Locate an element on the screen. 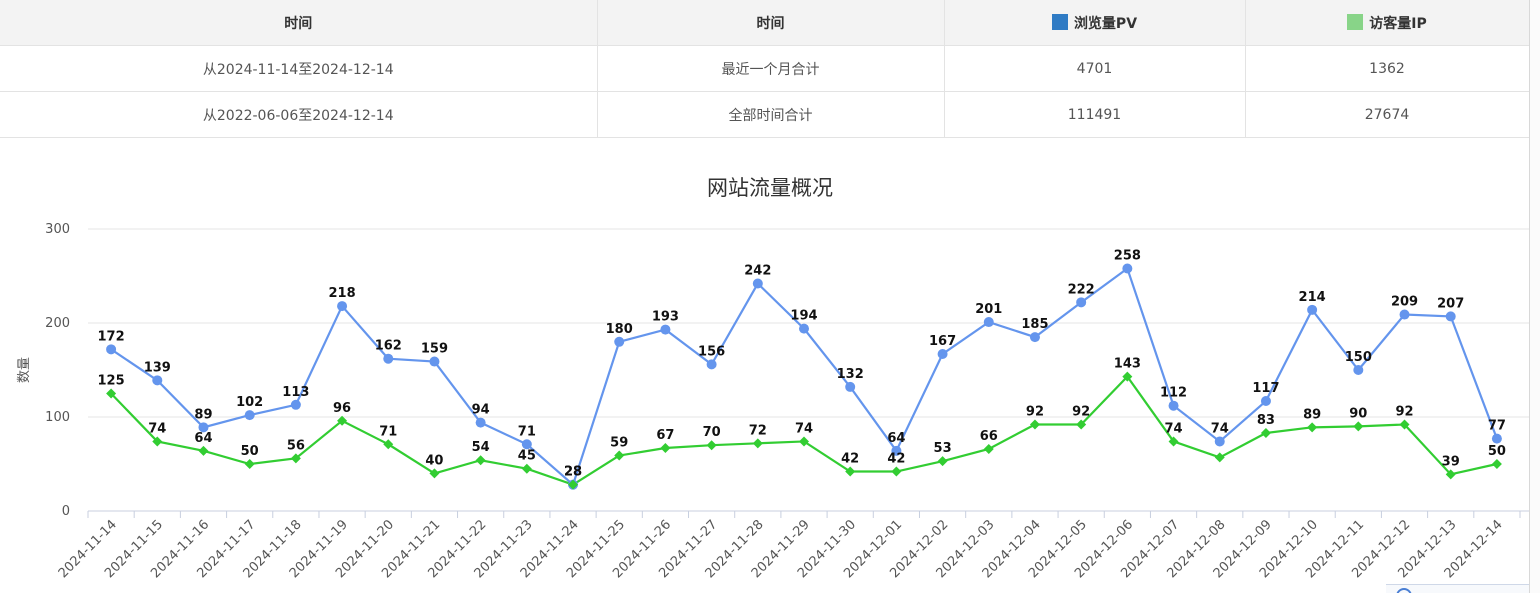 The width and height of the screenshot is (1540, 593). floating-widget is located at coordinates (1457, 588).